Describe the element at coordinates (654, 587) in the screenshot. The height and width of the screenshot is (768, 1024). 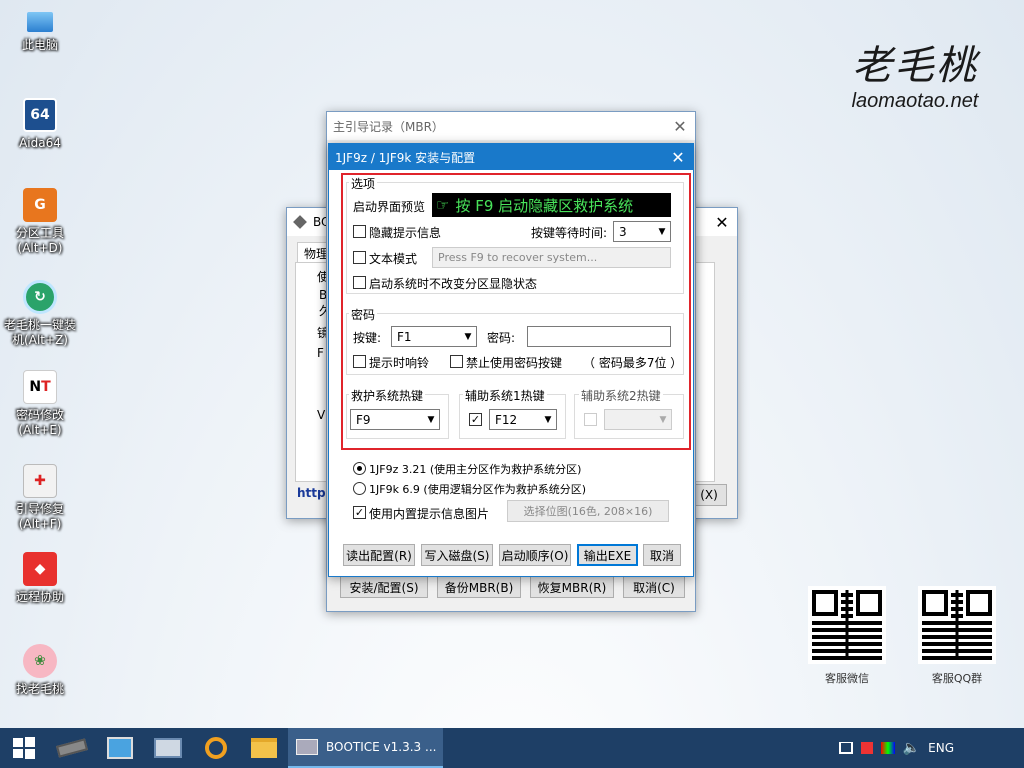
I see `mbr-cancel-button: 取消(C)` at that location.